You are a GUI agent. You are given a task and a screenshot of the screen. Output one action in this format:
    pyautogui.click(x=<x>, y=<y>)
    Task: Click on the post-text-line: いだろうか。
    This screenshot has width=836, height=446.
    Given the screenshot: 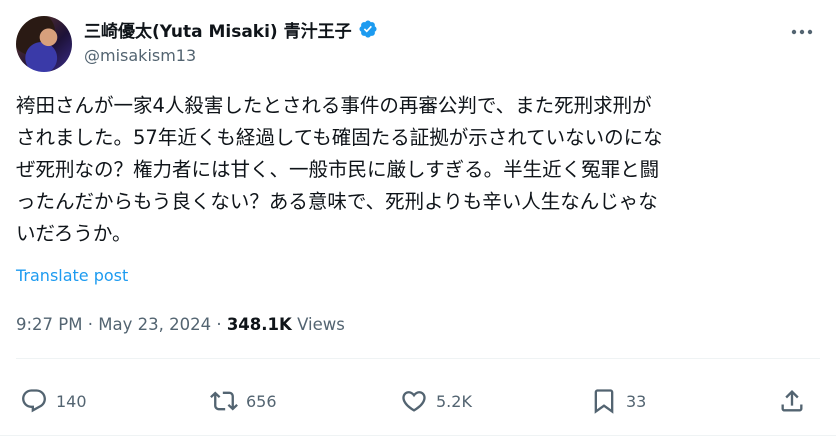 What is the action you would take?
    pyautogui.click(x=74, y=233)
    